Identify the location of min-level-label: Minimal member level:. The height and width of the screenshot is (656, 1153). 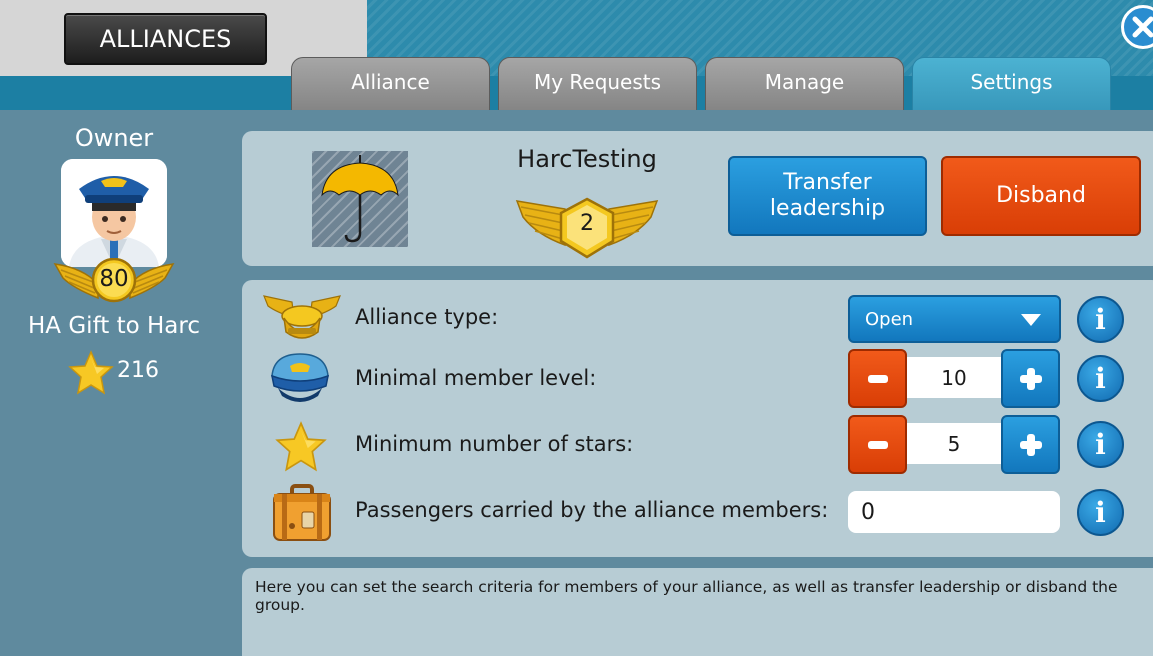
(476, 378).